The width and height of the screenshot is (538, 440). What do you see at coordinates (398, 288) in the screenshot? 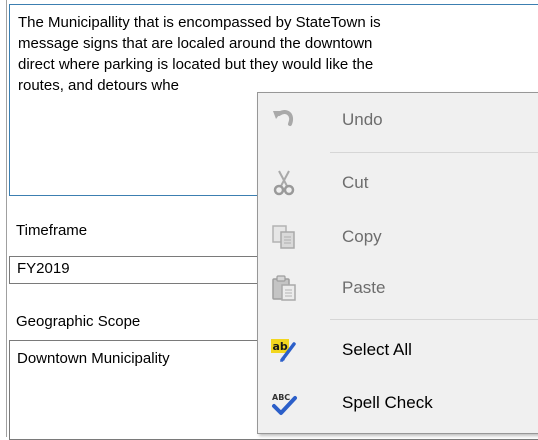
I see `menu-item-paste: Paste` at bounding box center [398, 288].